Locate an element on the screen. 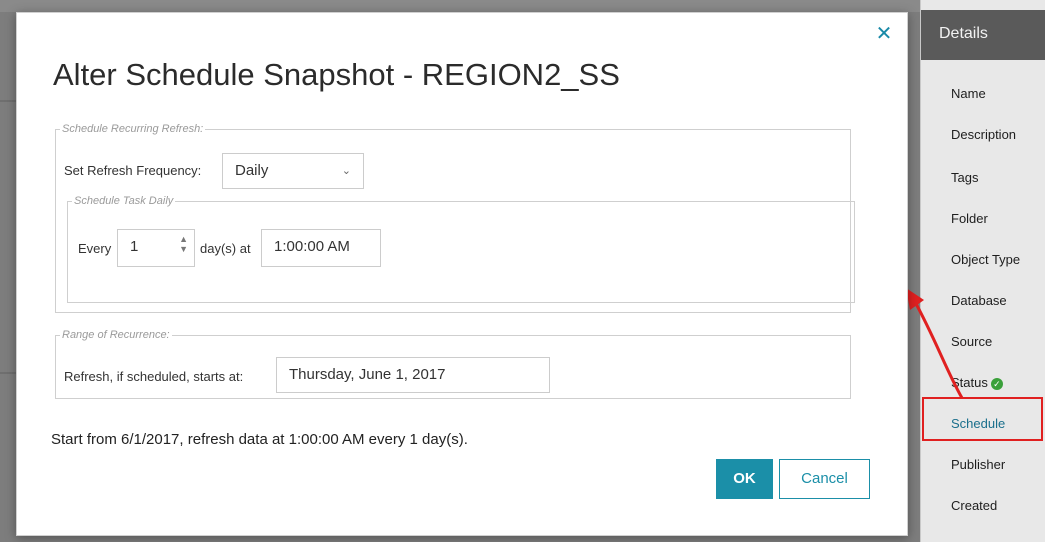 This screenshot has width=1045, height=542. chevron-down-icon: ⌄ is located at coordinates (346, 171).